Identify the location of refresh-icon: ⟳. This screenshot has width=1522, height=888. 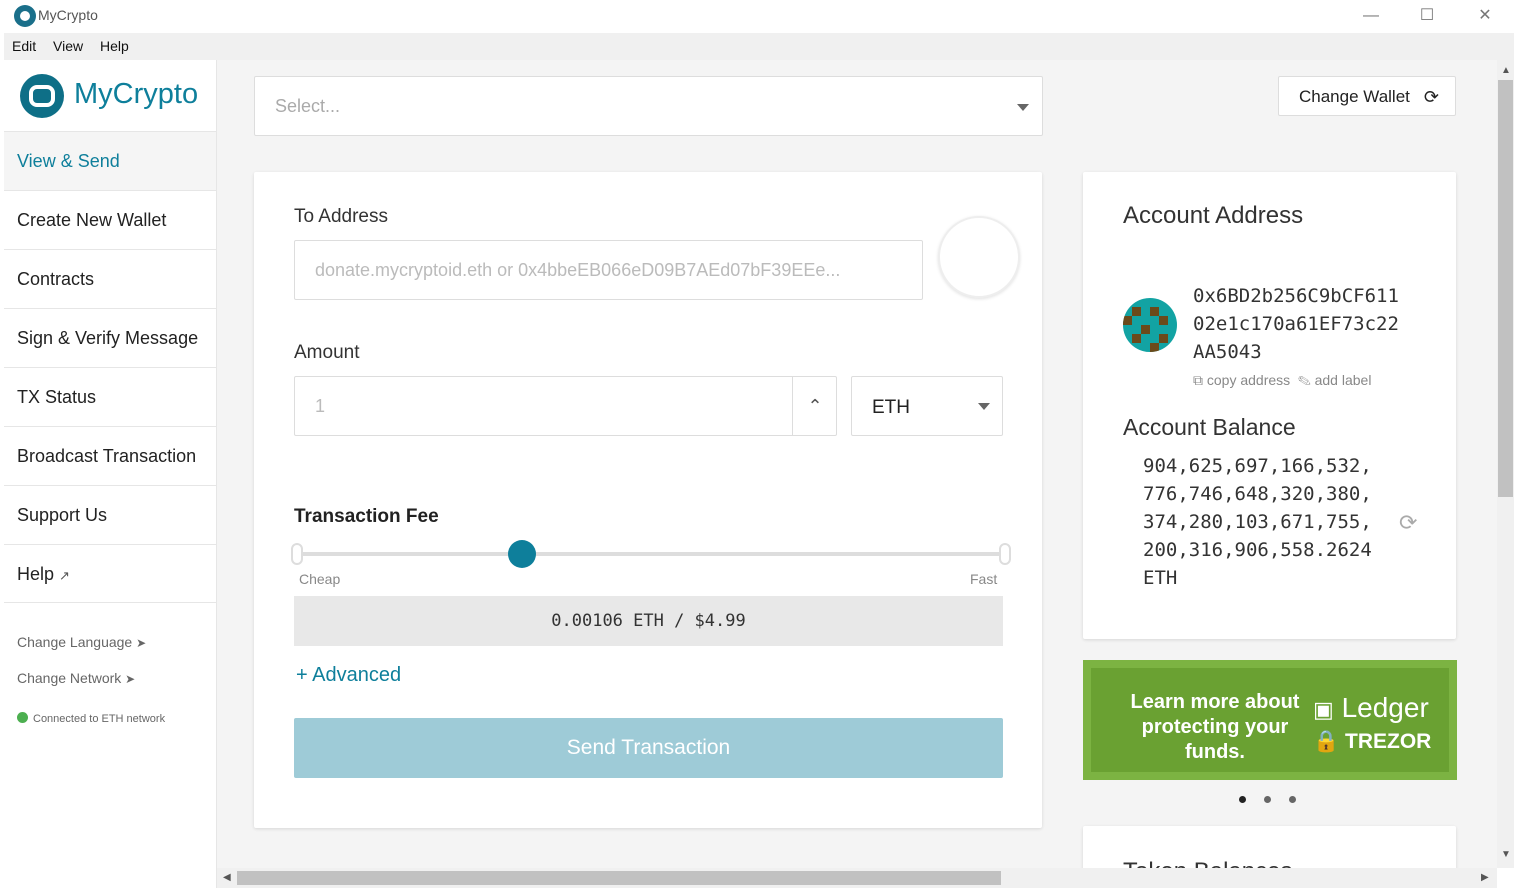
(1431, 97).